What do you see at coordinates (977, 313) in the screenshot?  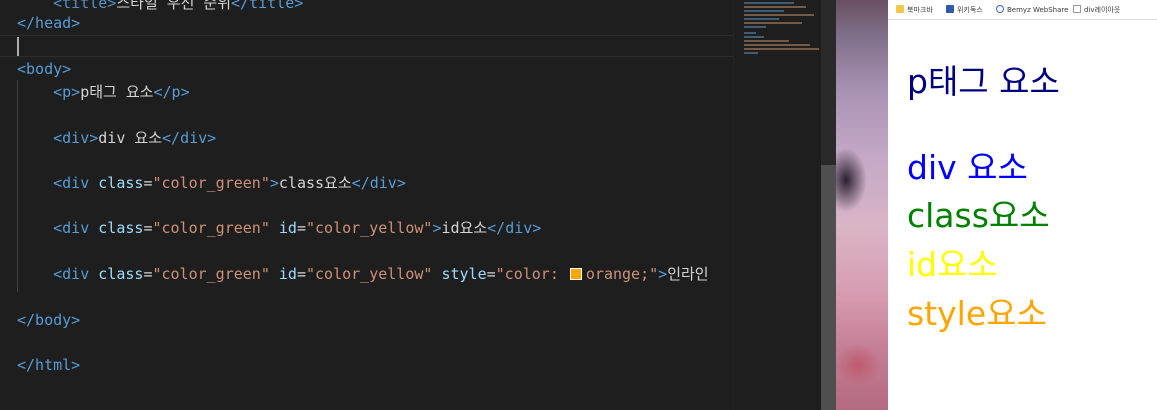 I see `output-style-element: style요소` at bounding box center [977, 313].